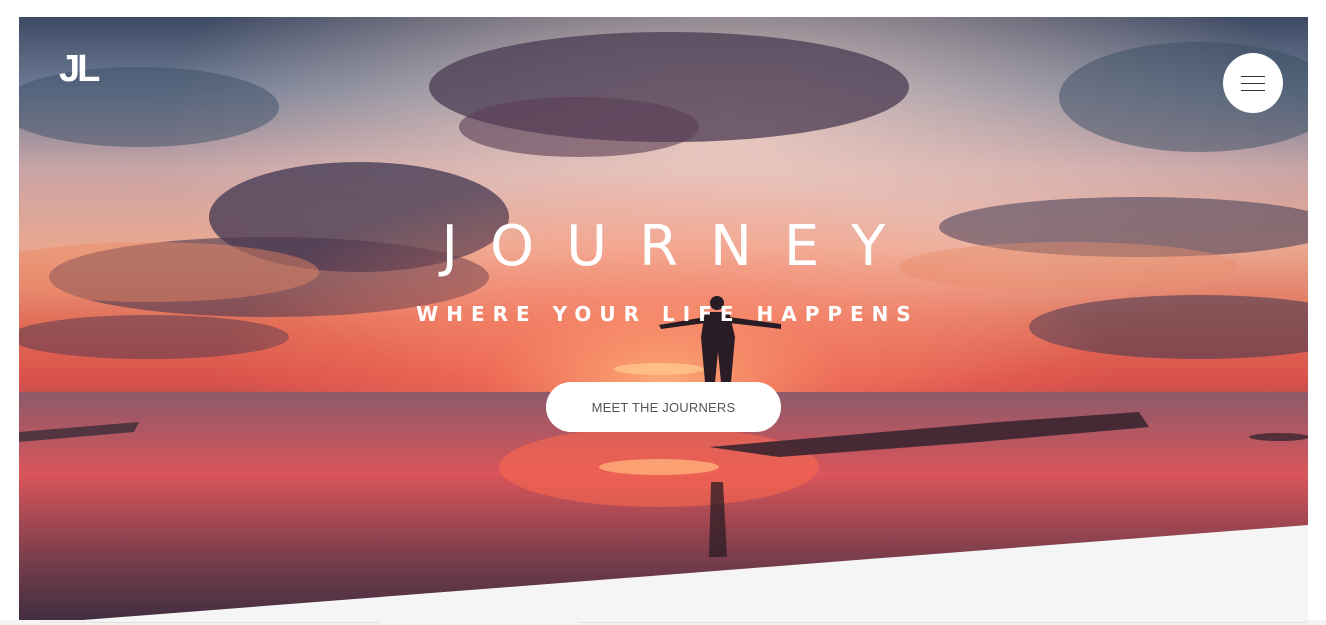 Image resolution: width=1326 pixels, height=625 pixels. I want to click on hamburger-menu-button, so click(1253, 83).